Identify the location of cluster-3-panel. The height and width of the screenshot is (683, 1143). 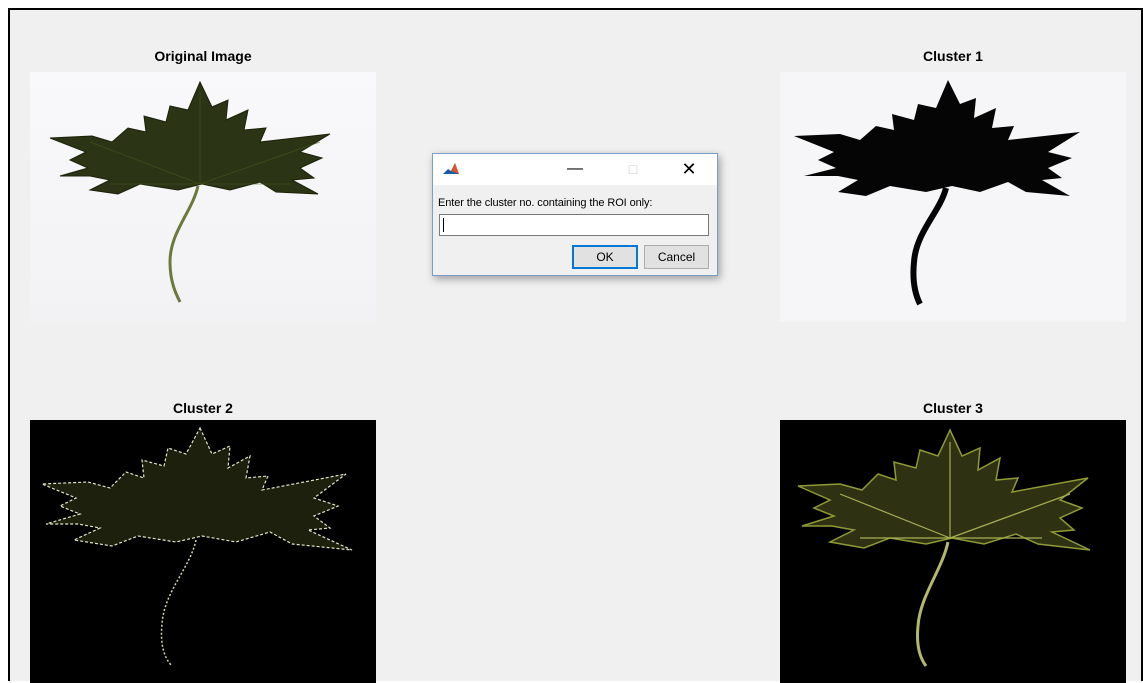
(953, 551).